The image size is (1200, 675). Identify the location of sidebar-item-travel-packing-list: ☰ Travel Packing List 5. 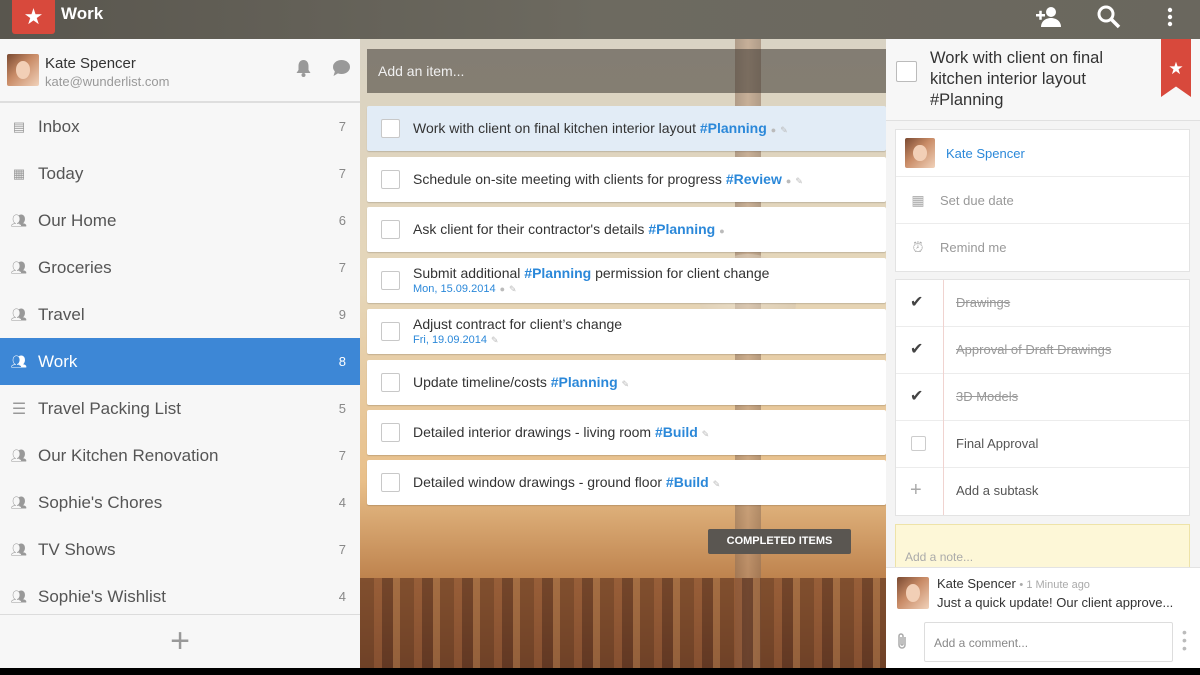
(180, 408).